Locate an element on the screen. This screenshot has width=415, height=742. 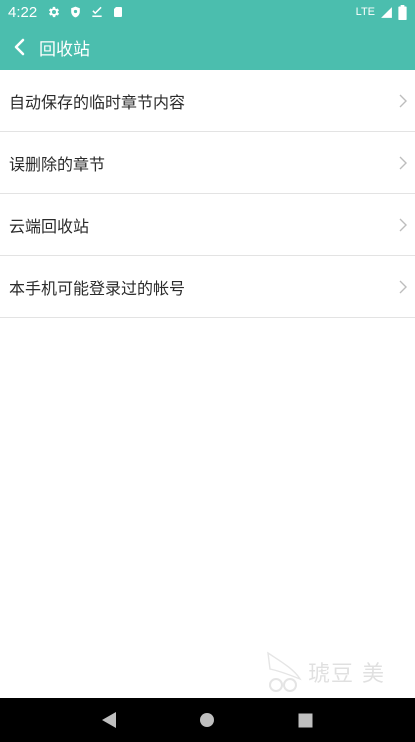
status-time: 4:22 is located at coordinates (23, 12).